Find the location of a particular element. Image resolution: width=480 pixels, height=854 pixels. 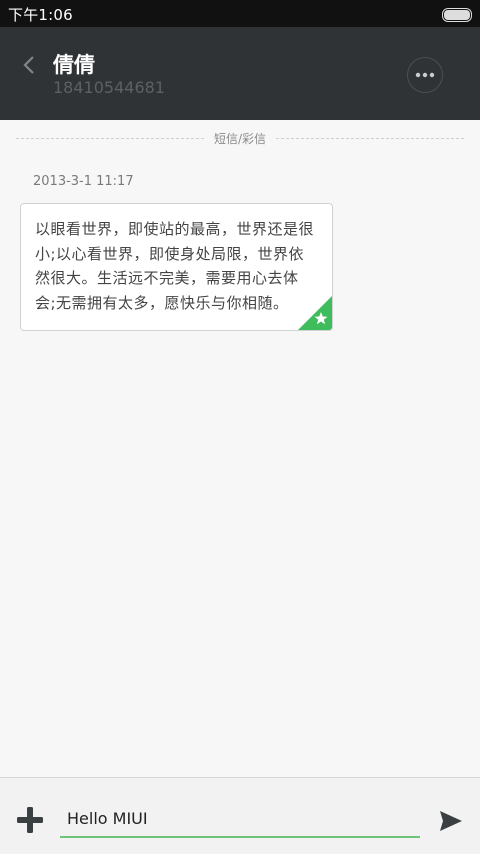

send-icon is located at coordinates (451, 821).